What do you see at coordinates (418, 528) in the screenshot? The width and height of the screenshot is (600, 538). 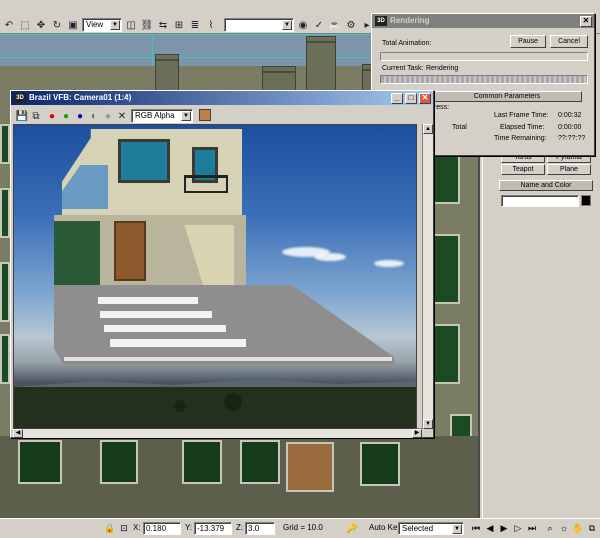 I see `selected-dropdown-value: Selected` at bounding box center [418, 528].